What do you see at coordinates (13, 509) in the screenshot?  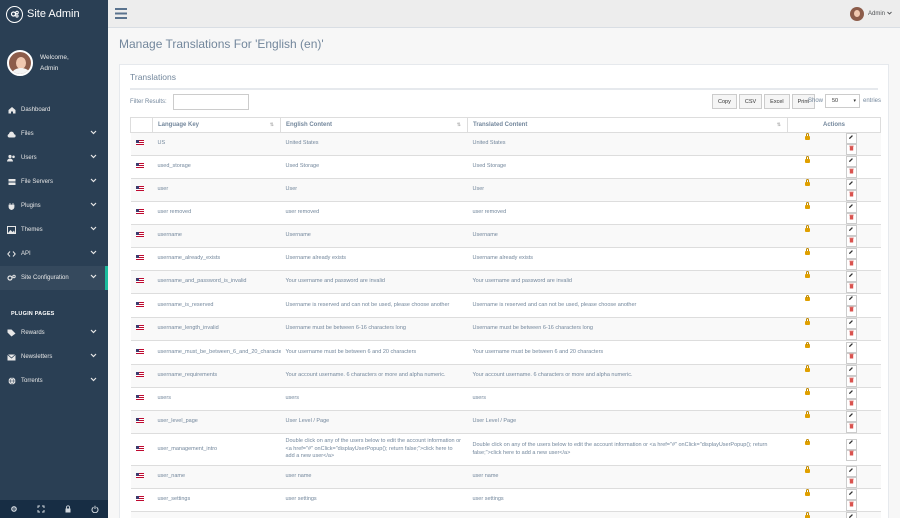 I see `settings-icon` at bounding box center [13, 509].